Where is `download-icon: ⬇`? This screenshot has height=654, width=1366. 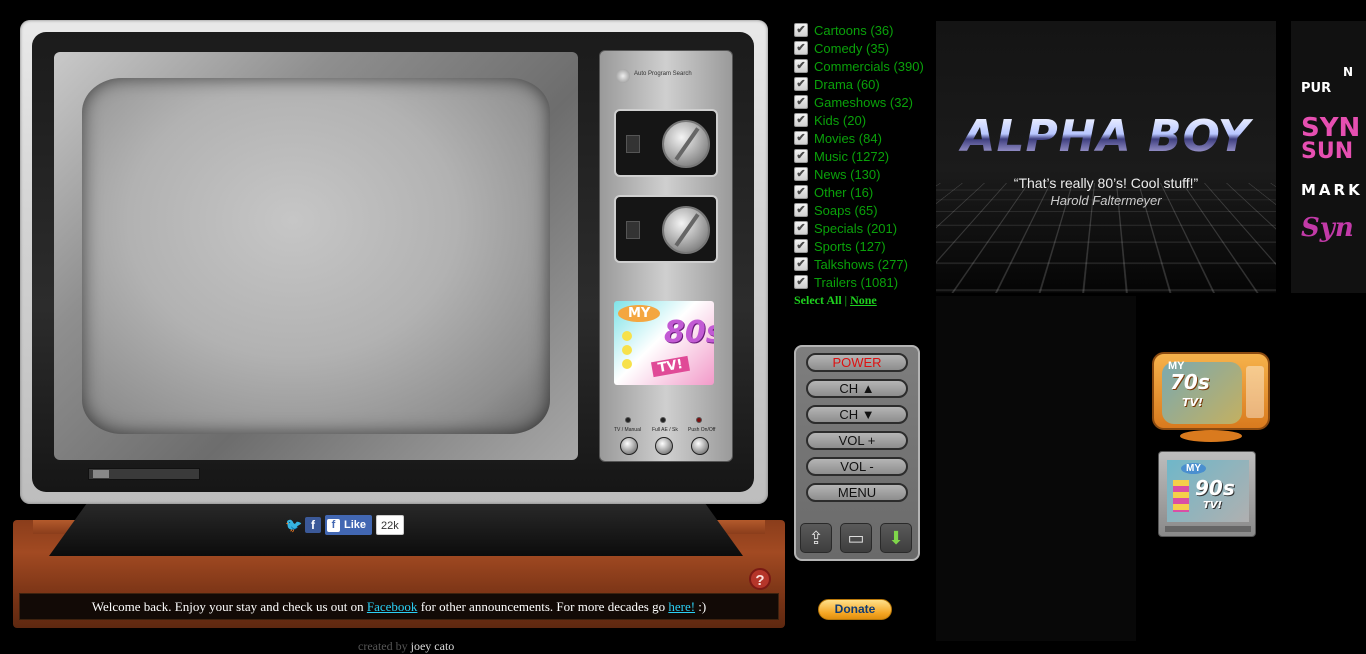
download-icon: ⬇ is located at coordinates (896, 538).